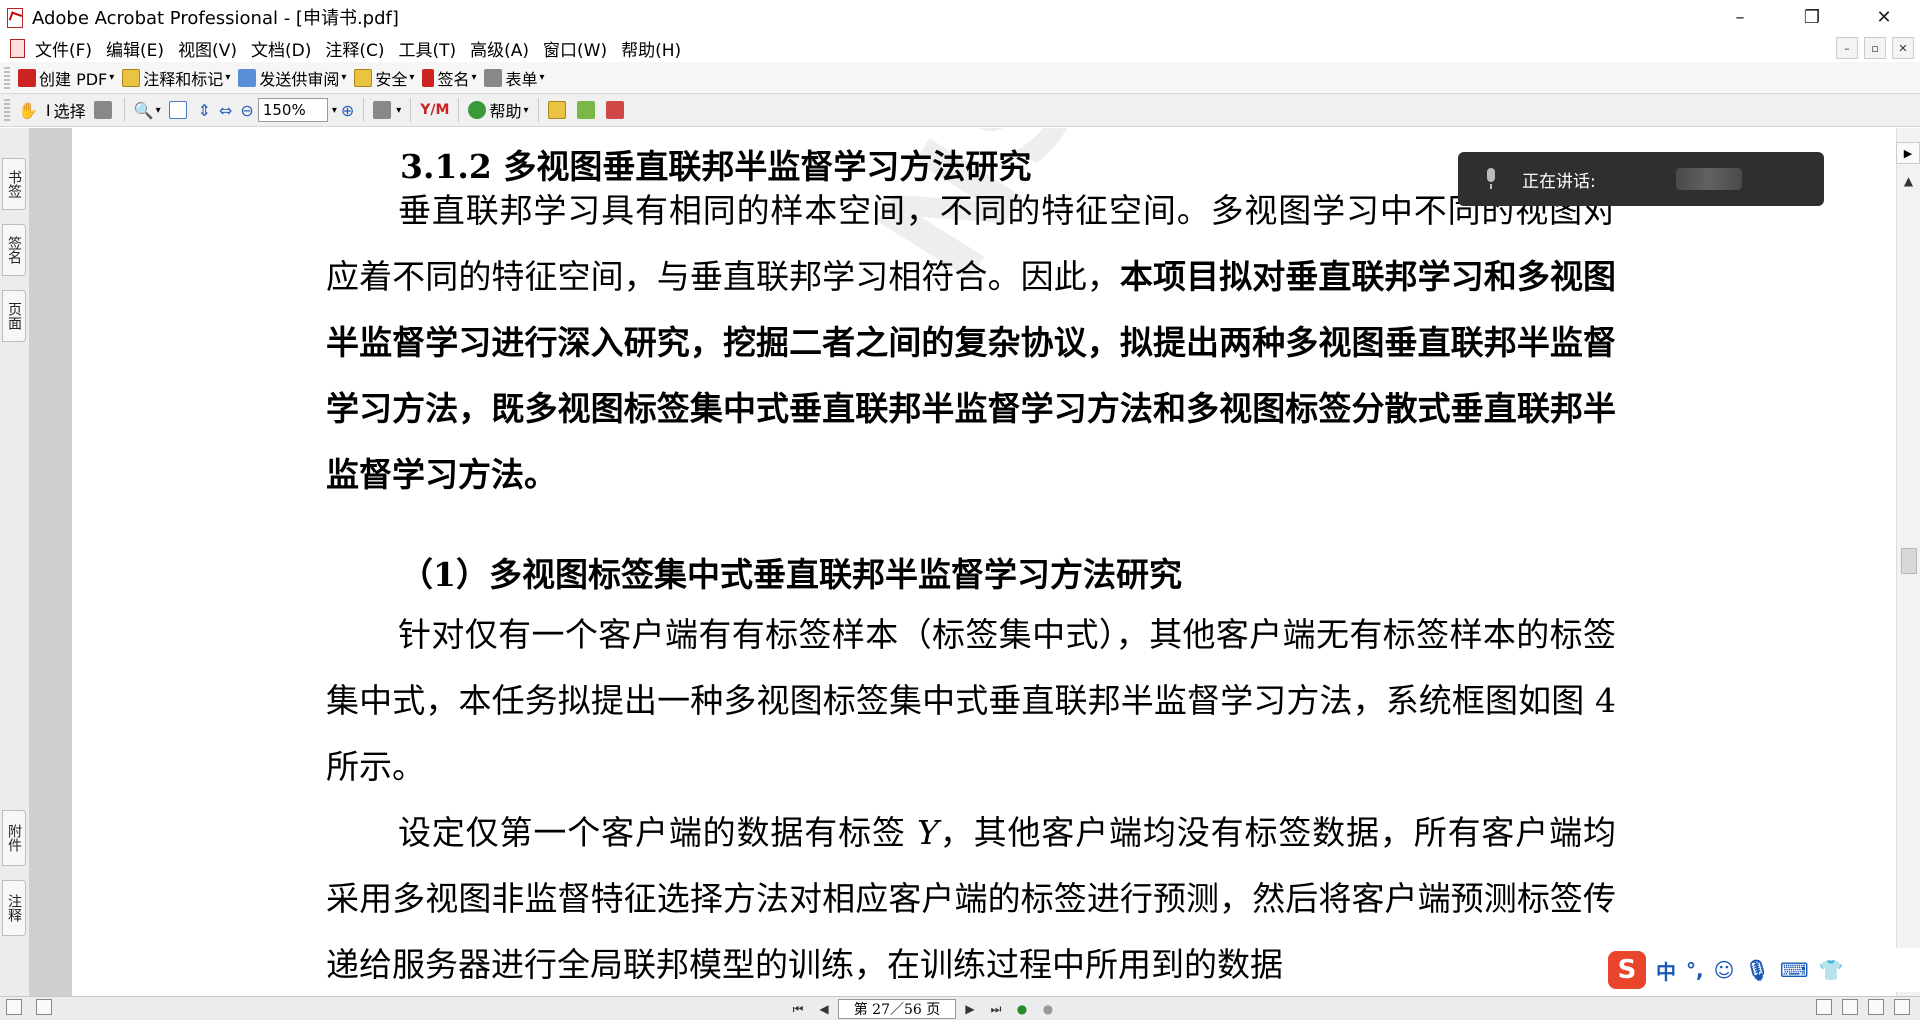 The width and height of the screenshot is (1920, 1021). I want to click on zoom-in-button: ⊕, so click(347, 110).